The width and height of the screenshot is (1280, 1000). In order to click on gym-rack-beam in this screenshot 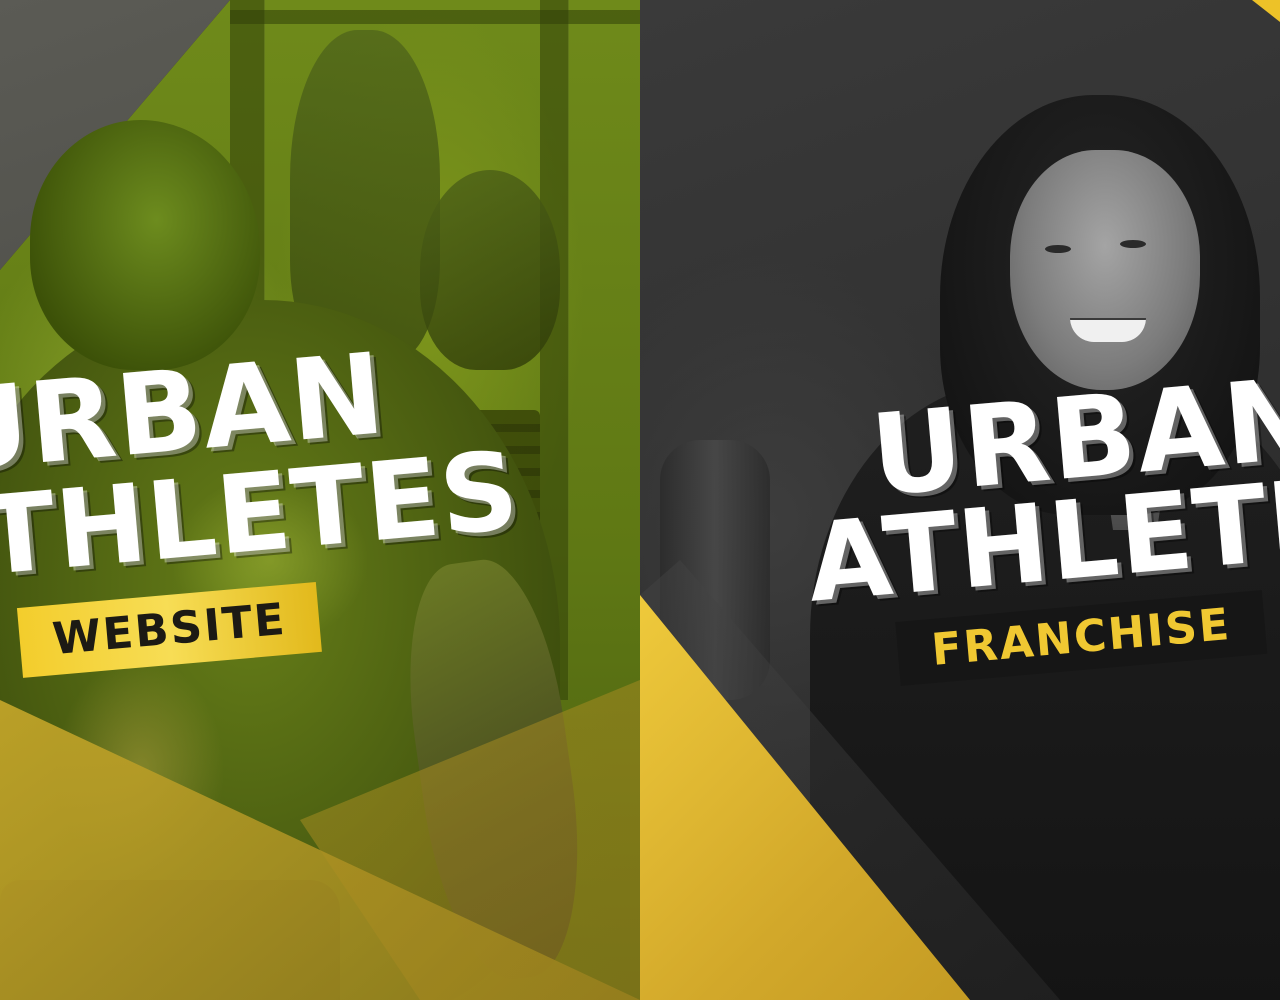, I will do `click(435, 17)`.